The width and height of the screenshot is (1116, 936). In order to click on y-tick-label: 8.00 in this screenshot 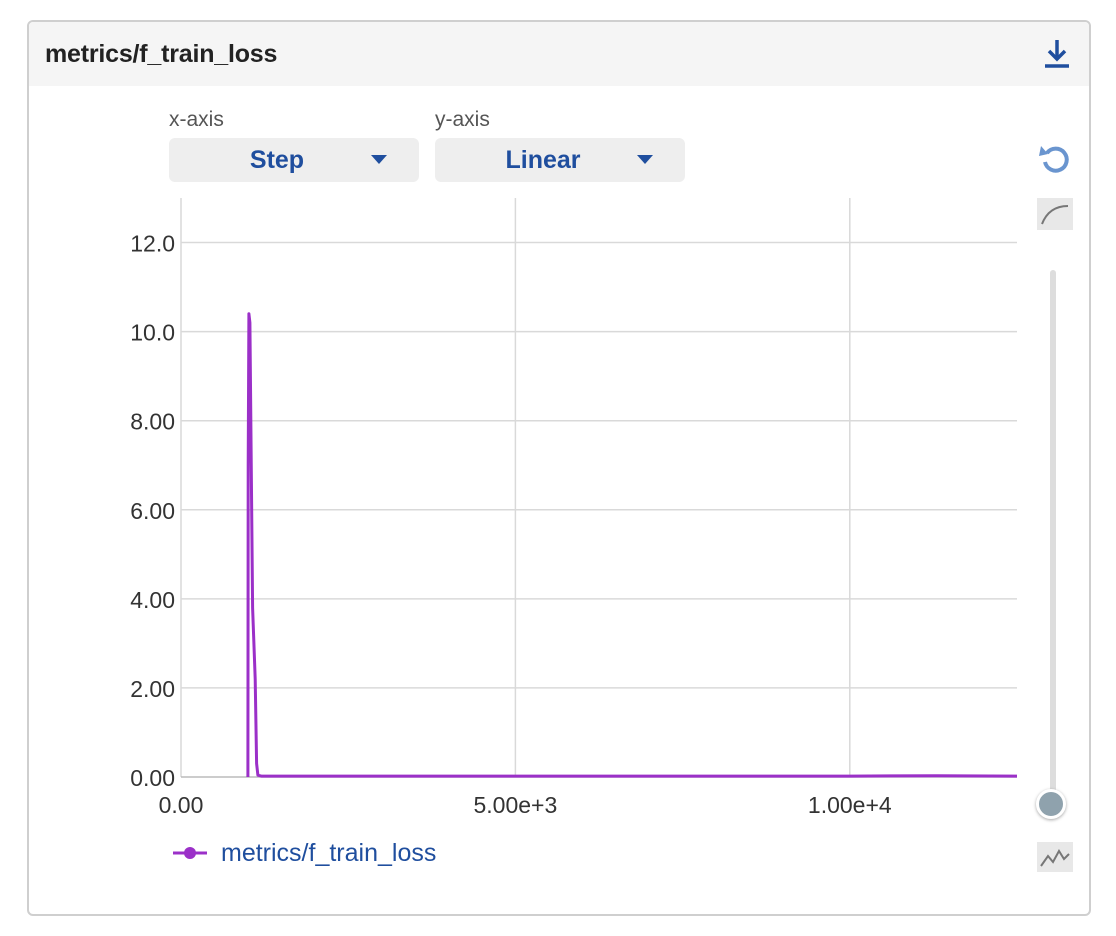, I will do `click(152, 422)`.